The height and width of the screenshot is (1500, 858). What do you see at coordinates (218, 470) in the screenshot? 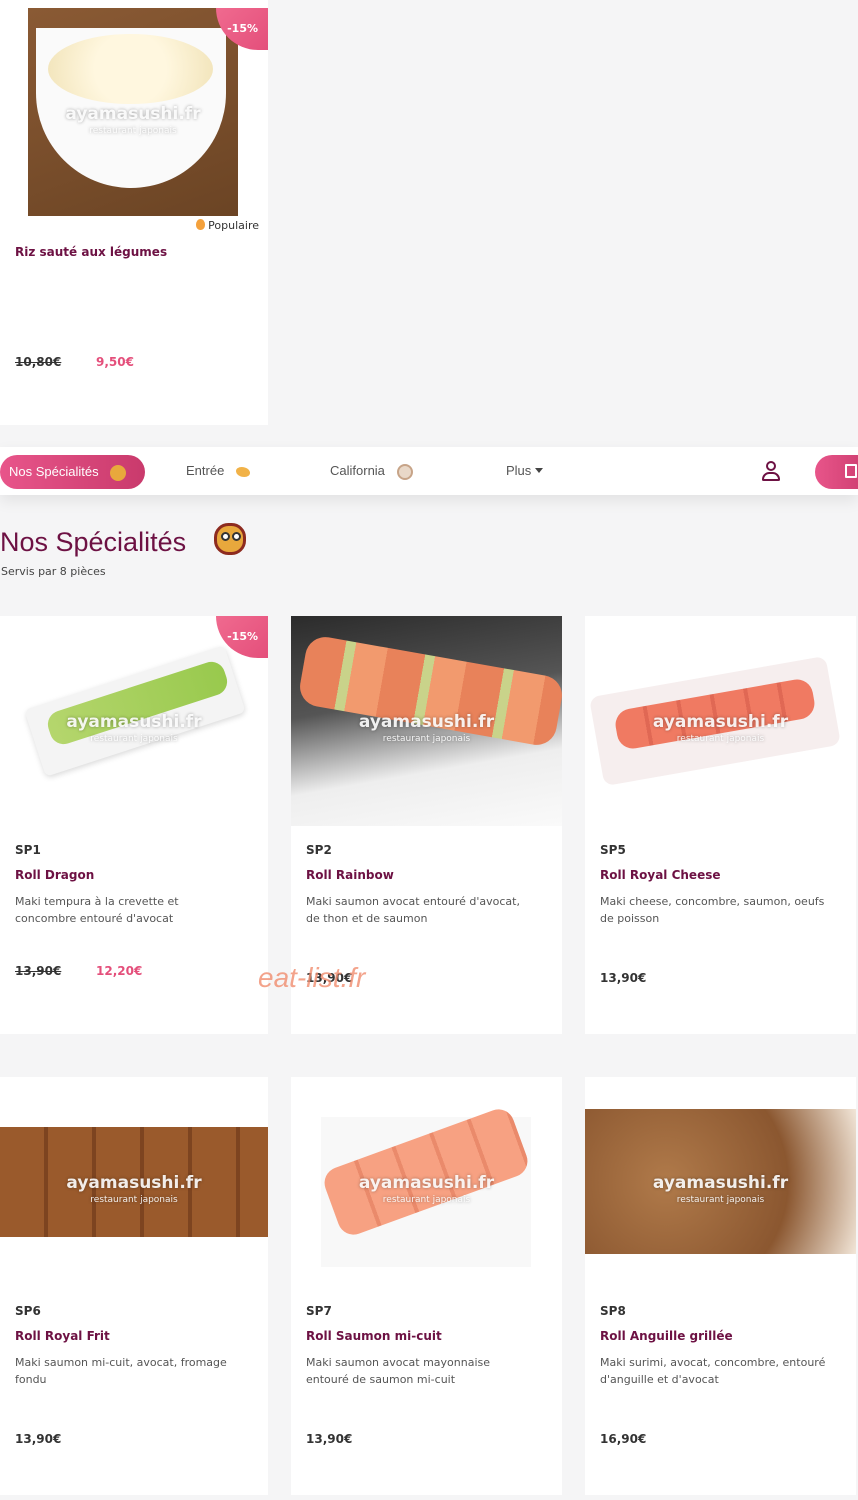
I see `nav-item-entree: Entrée` at bounding box center [218, 470].